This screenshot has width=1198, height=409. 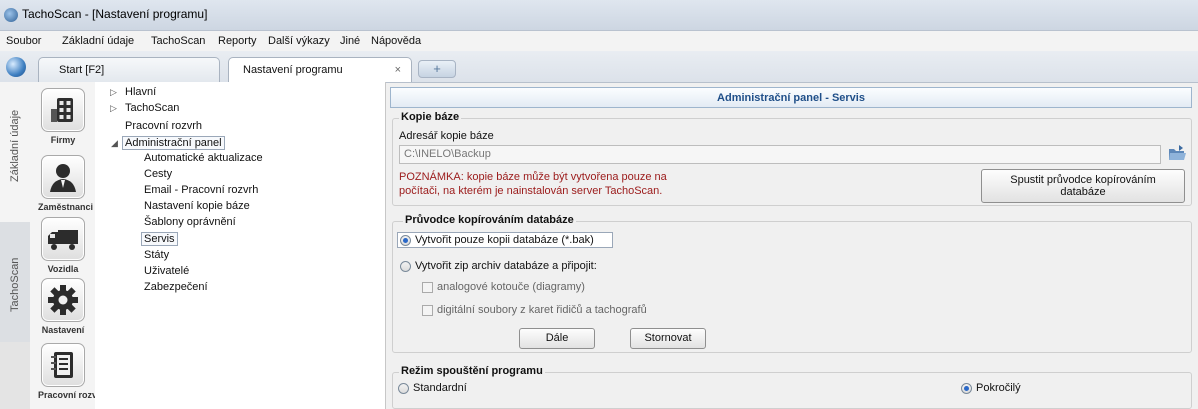 What do you see at coordinates (23, 41) in the screenshot?
I see `menu-soubor: Soubor` at bounding box center [23, 41].